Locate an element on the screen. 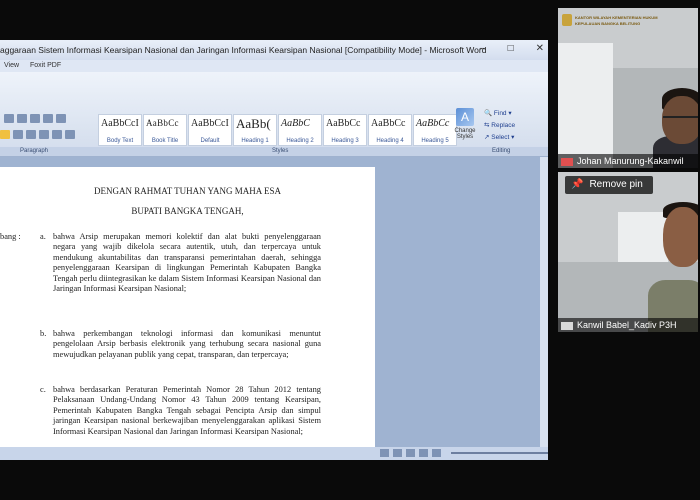 This screenshot has width=700, height=500. replace-button: ⇆ Replace is located at coordinates (499, 126).